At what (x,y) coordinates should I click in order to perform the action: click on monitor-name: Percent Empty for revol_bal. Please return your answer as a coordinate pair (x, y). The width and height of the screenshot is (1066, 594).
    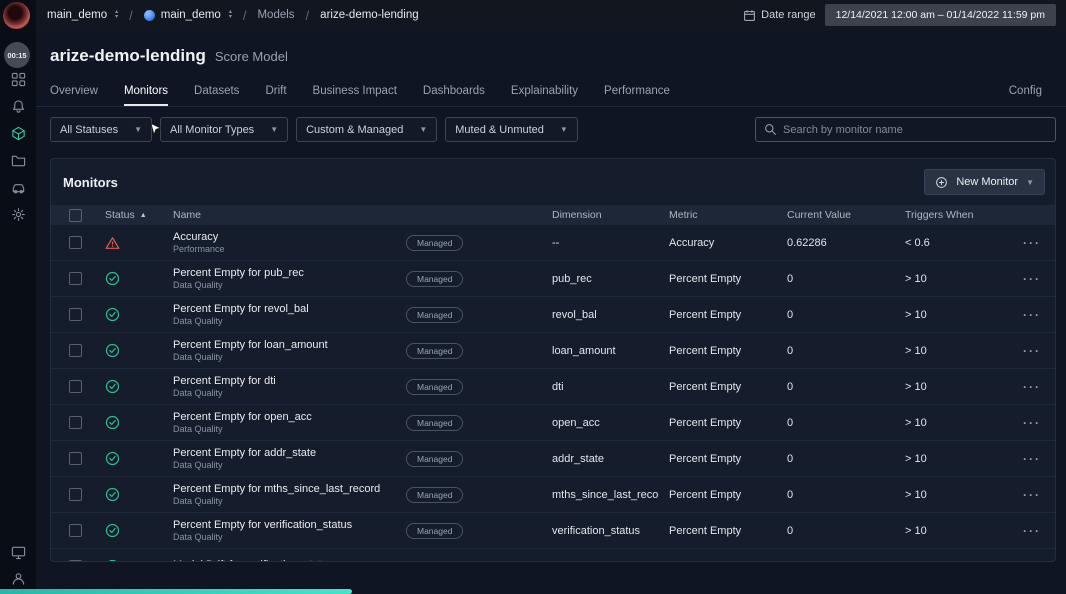
    Looking at the image, I should click on (241, 309).